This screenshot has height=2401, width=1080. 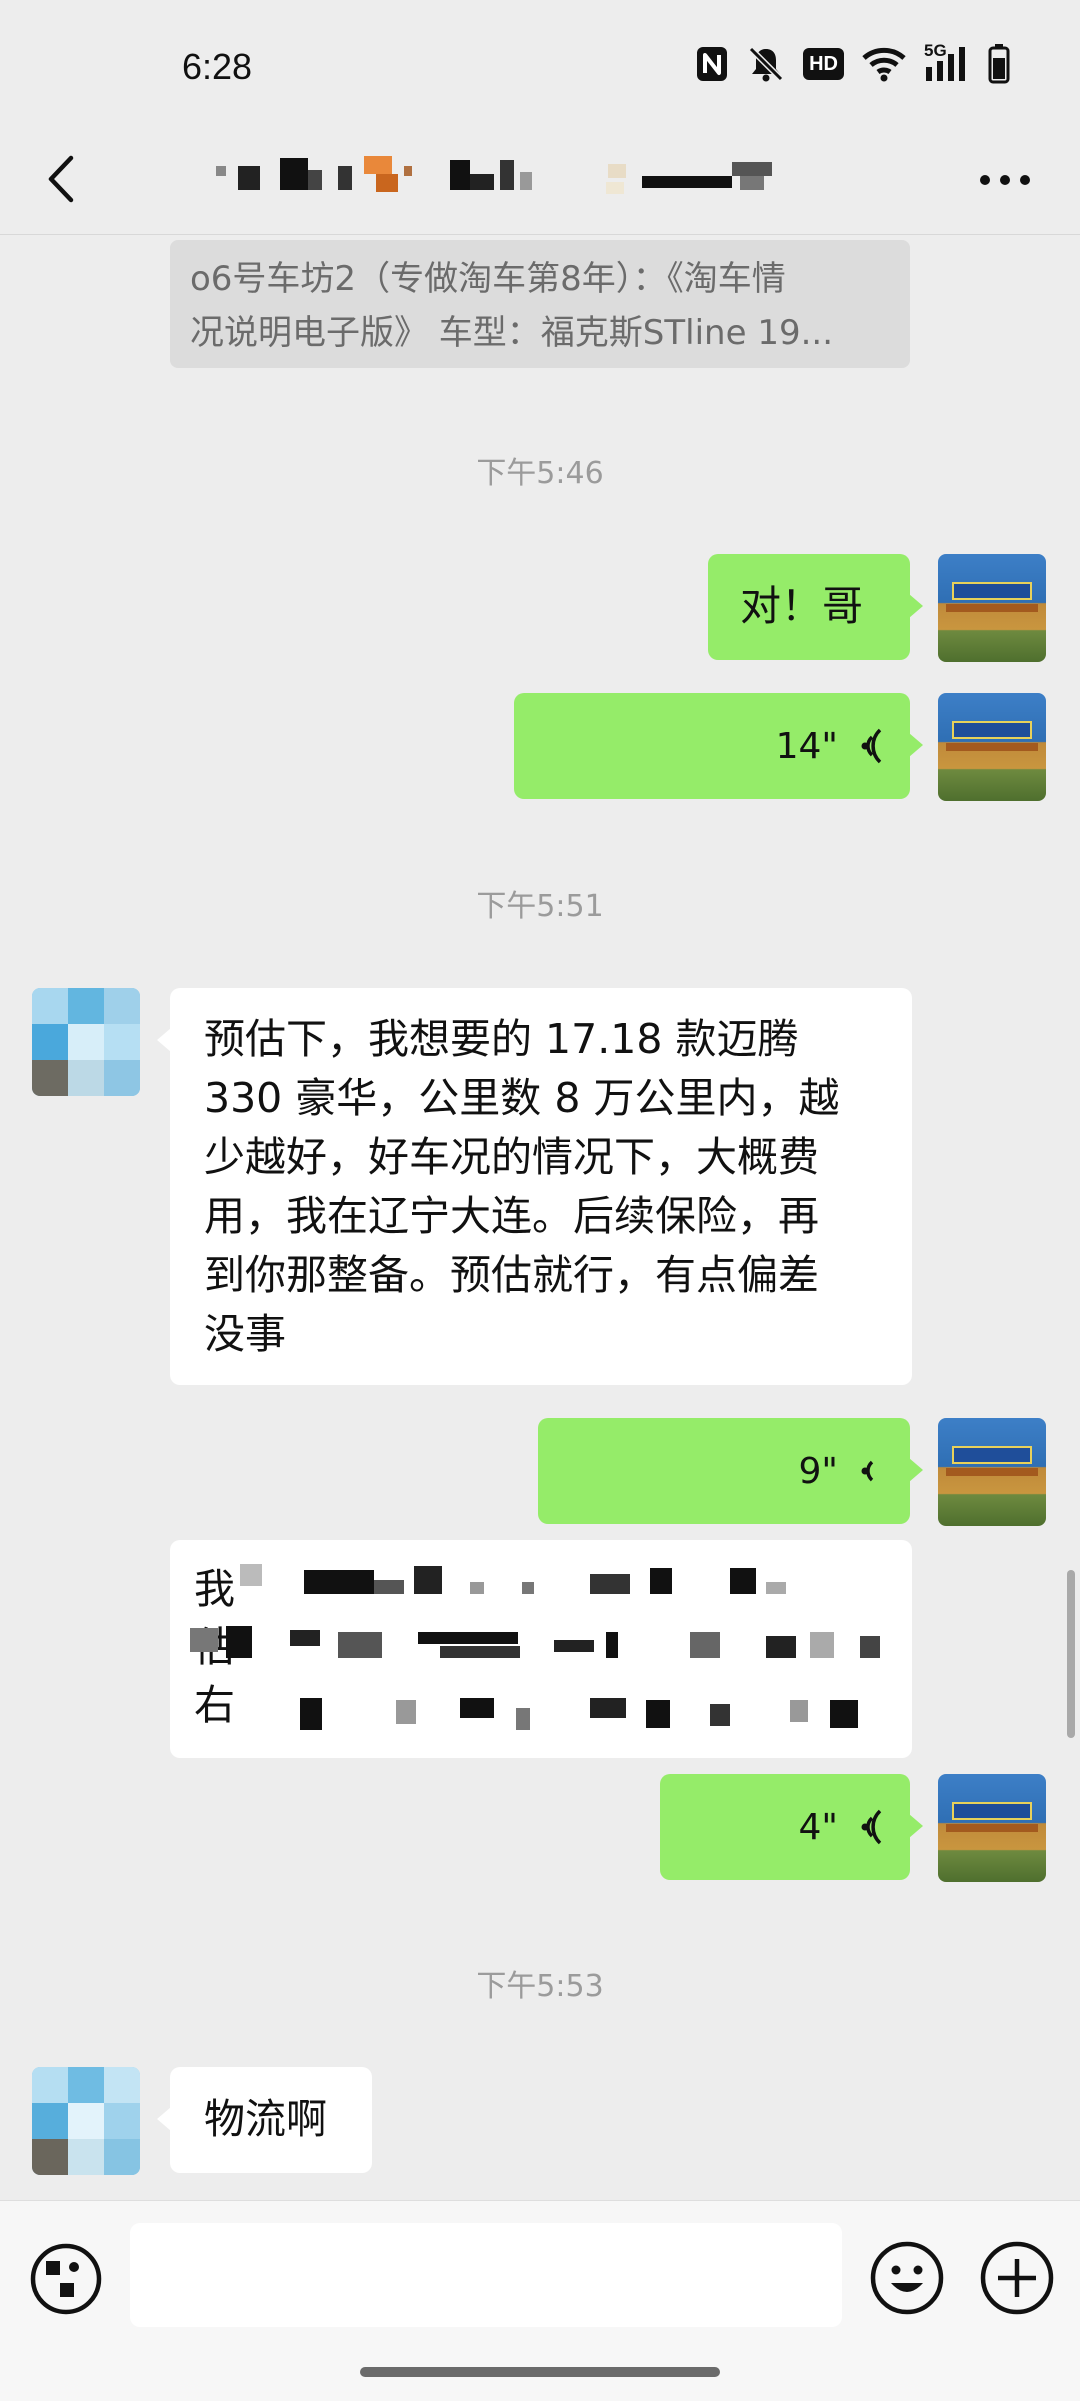 I want to click on voice-duration: 14", so click(x=806, y=746).